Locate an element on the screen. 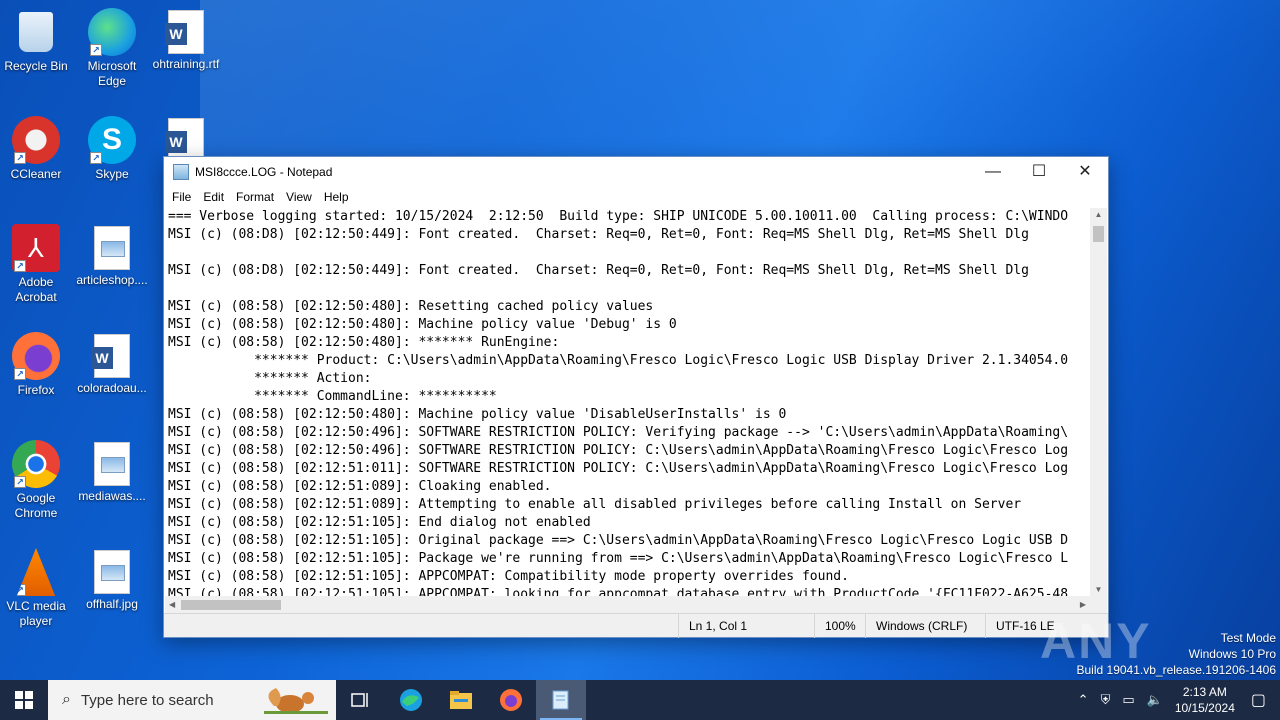 This screenshot has height=720, width=1280. edge-icon: ↗ is located at coordinates (112, 32).